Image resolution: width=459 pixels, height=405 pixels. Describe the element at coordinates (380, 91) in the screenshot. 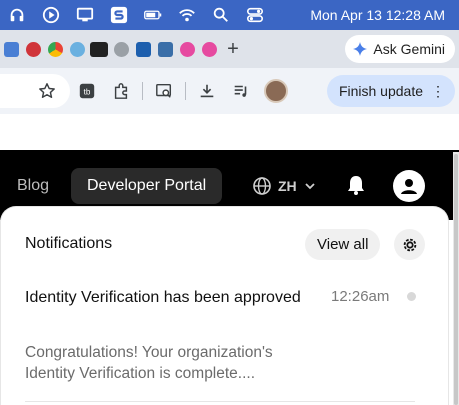

I see `finish-update-label: Finish update` at that location.